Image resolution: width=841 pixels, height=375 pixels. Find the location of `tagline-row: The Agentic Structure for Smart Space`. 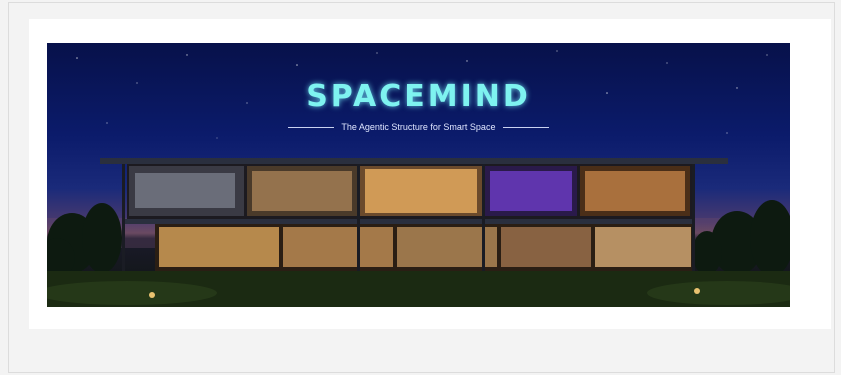

tagline-row: The Agentic Structure for Smart Space is located at coordinates (418, 127).